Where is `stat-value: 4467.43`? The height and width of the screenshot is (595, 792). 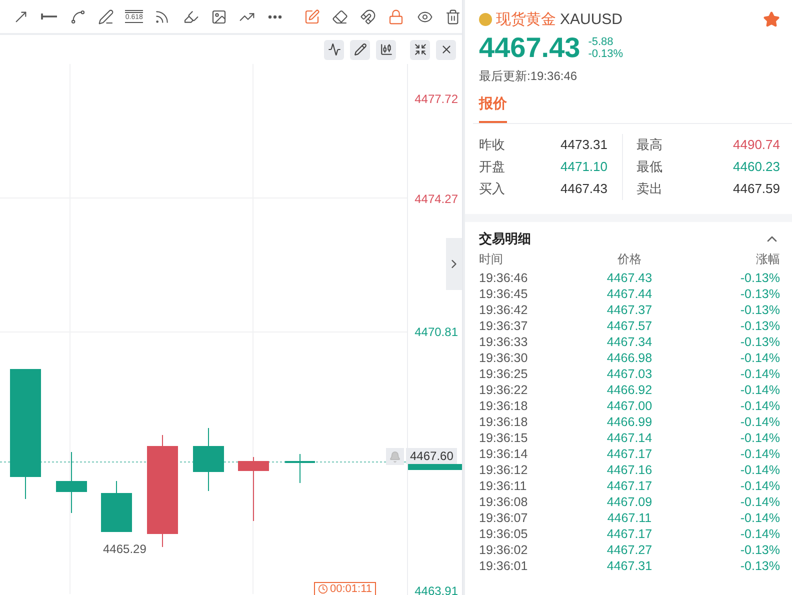 stat-value: 4467.43 is located at coordinates (584, 189).